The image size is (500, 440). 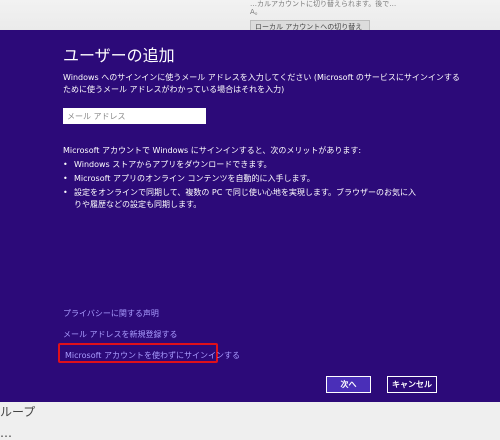 I want to click on privacy-statement-link: プライバシーに関する声明, so click(x=111, y=313).